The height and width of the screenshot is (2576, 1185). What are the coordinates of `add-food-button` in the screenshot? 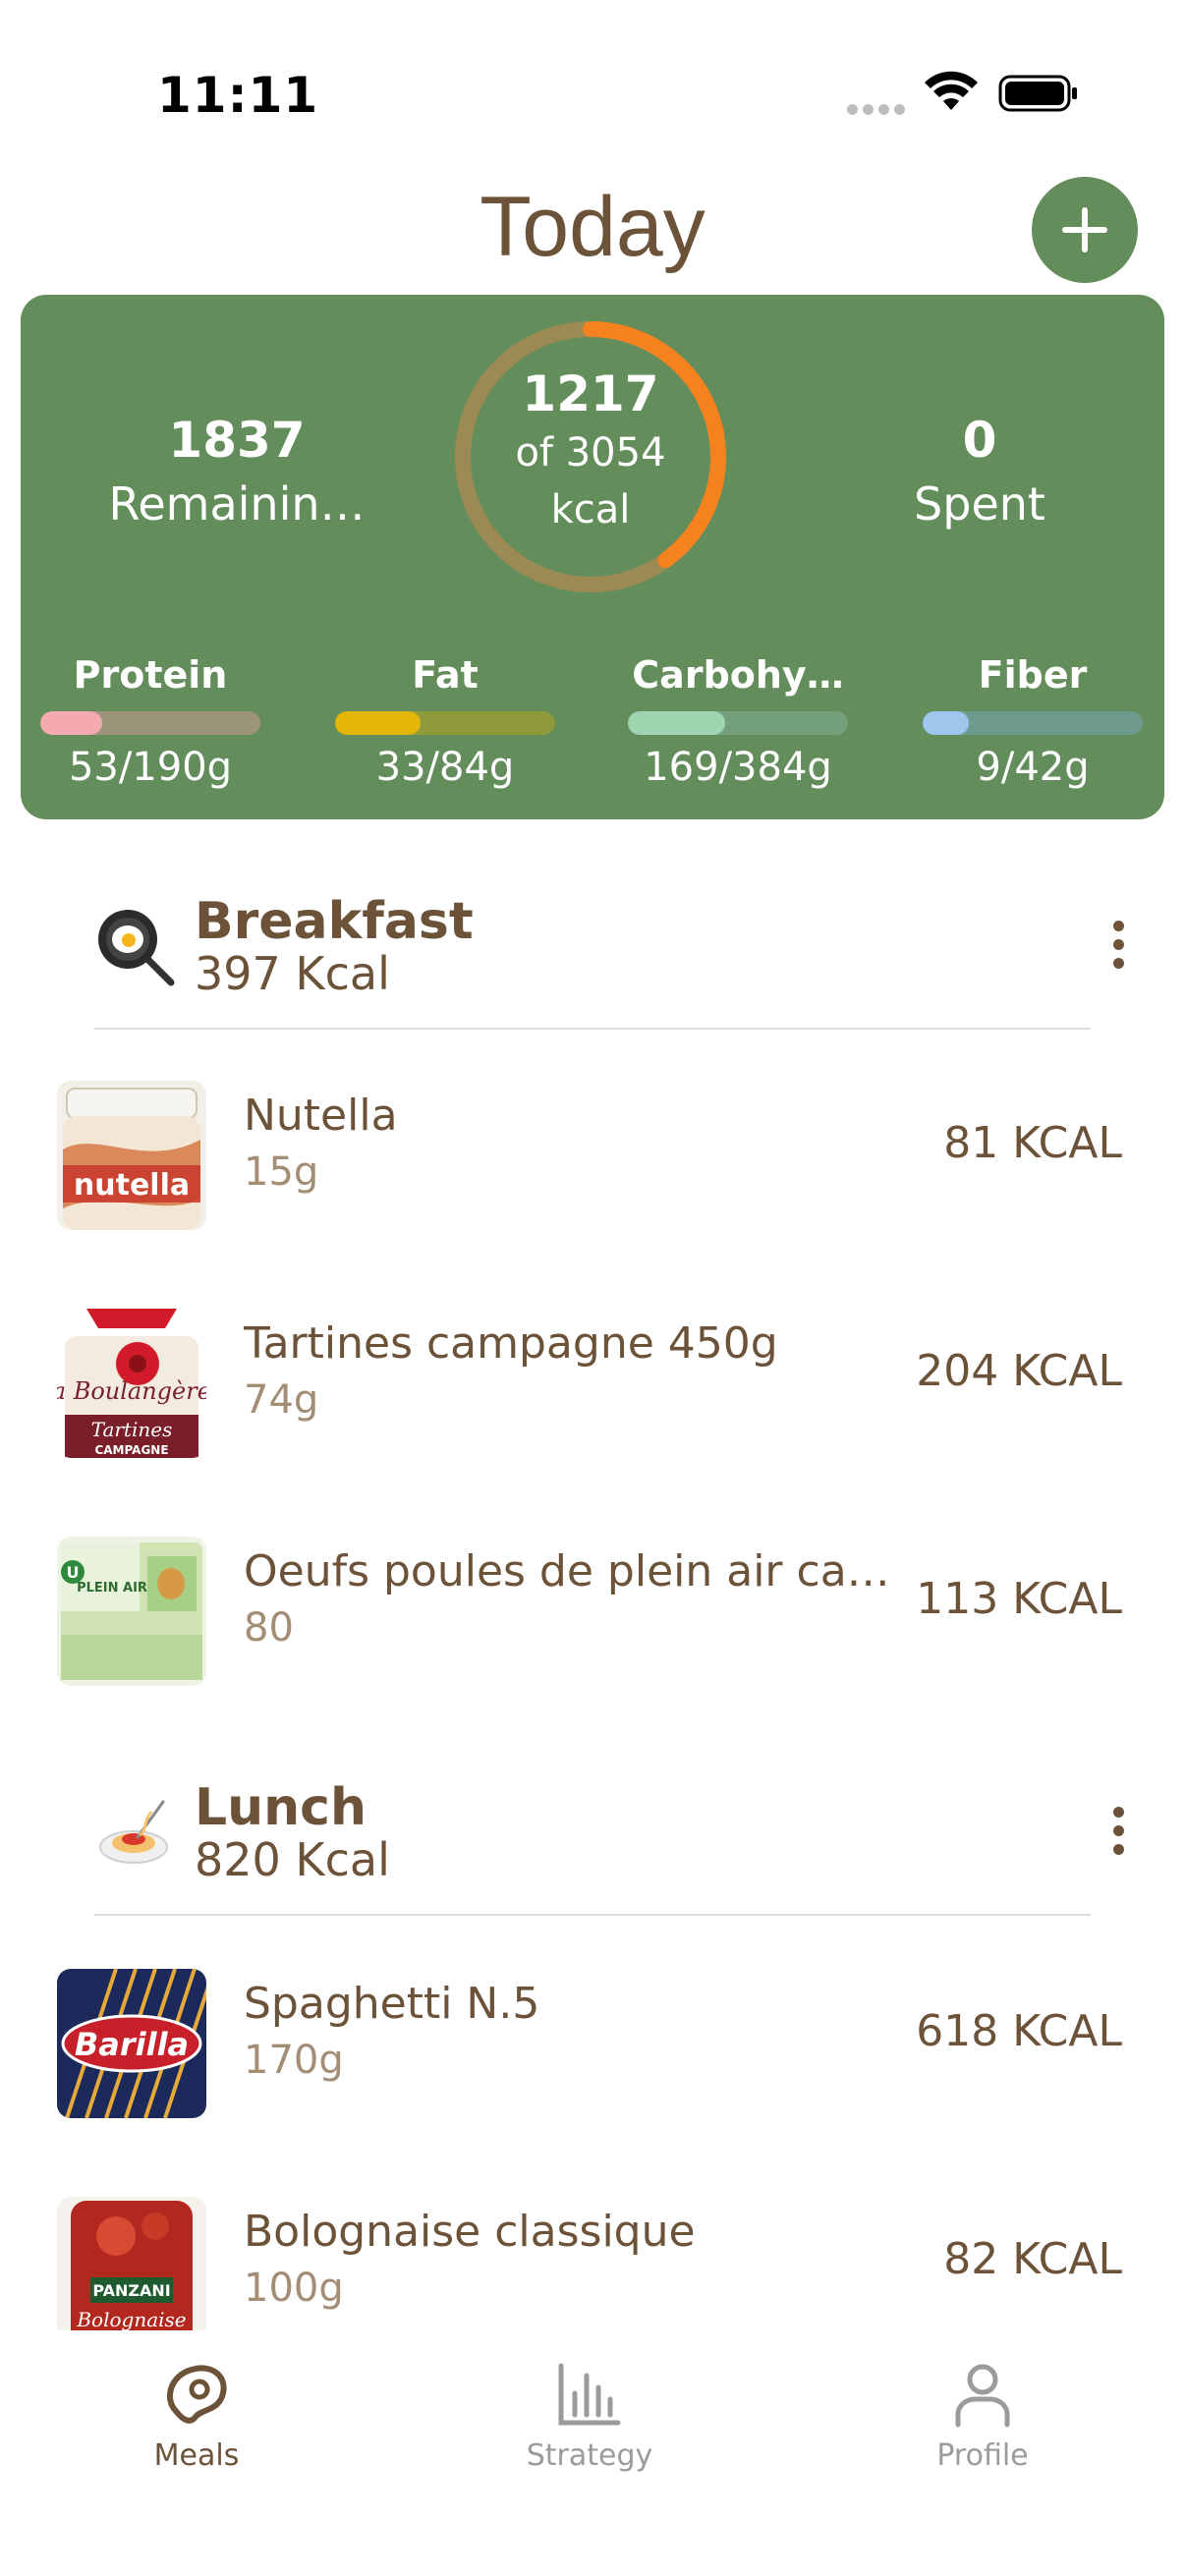 It's located at (1085, 230).